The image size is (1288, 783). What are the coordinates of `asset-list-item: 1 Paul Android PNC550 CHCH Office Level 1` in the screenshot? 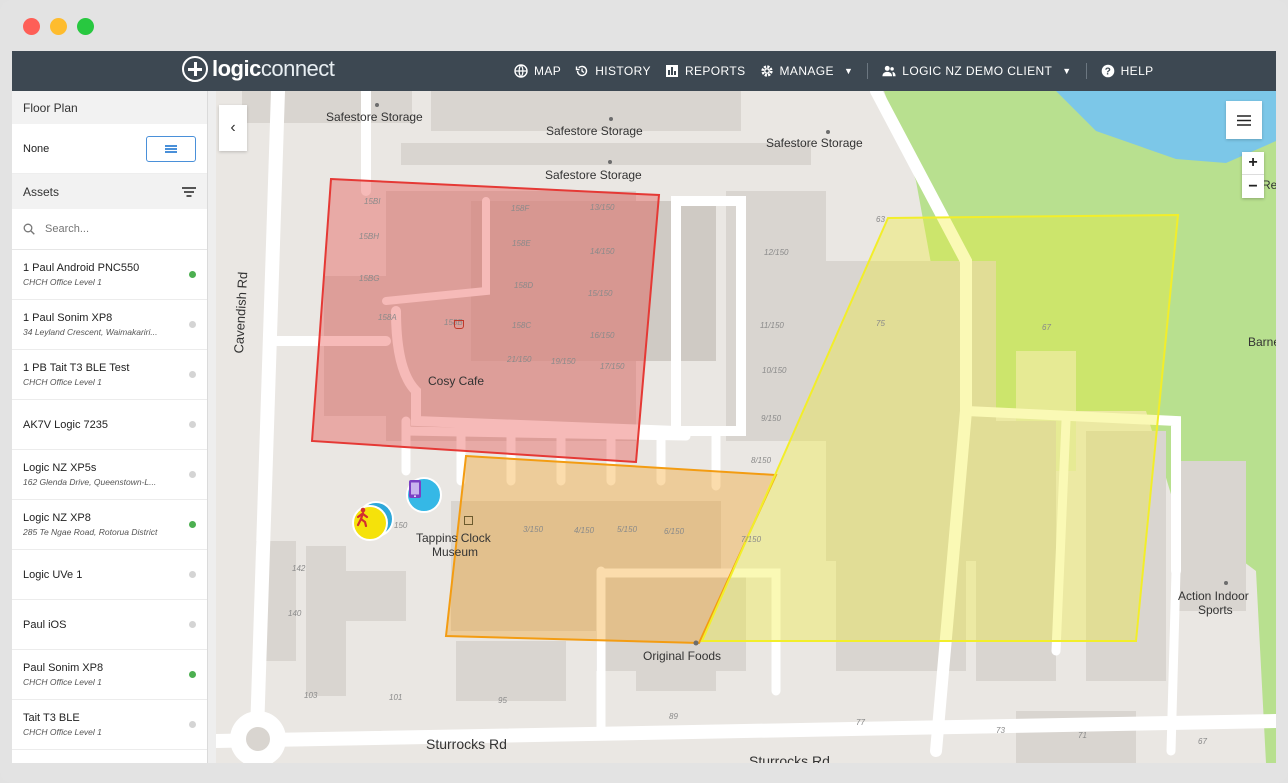 It's located at (109, 275).